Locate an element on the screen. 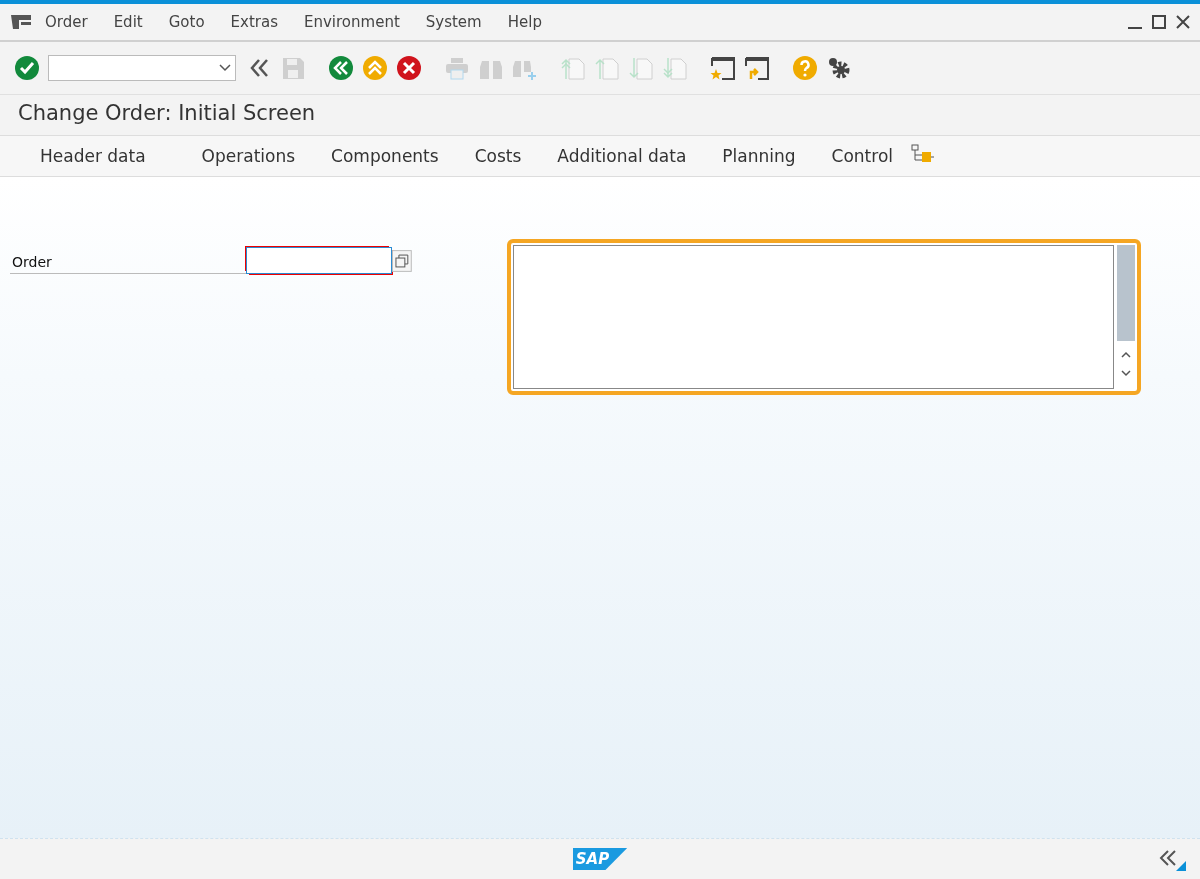 This screenshot has width=1200, height=879. menu-item: Help is located at coordinates (524, 22).